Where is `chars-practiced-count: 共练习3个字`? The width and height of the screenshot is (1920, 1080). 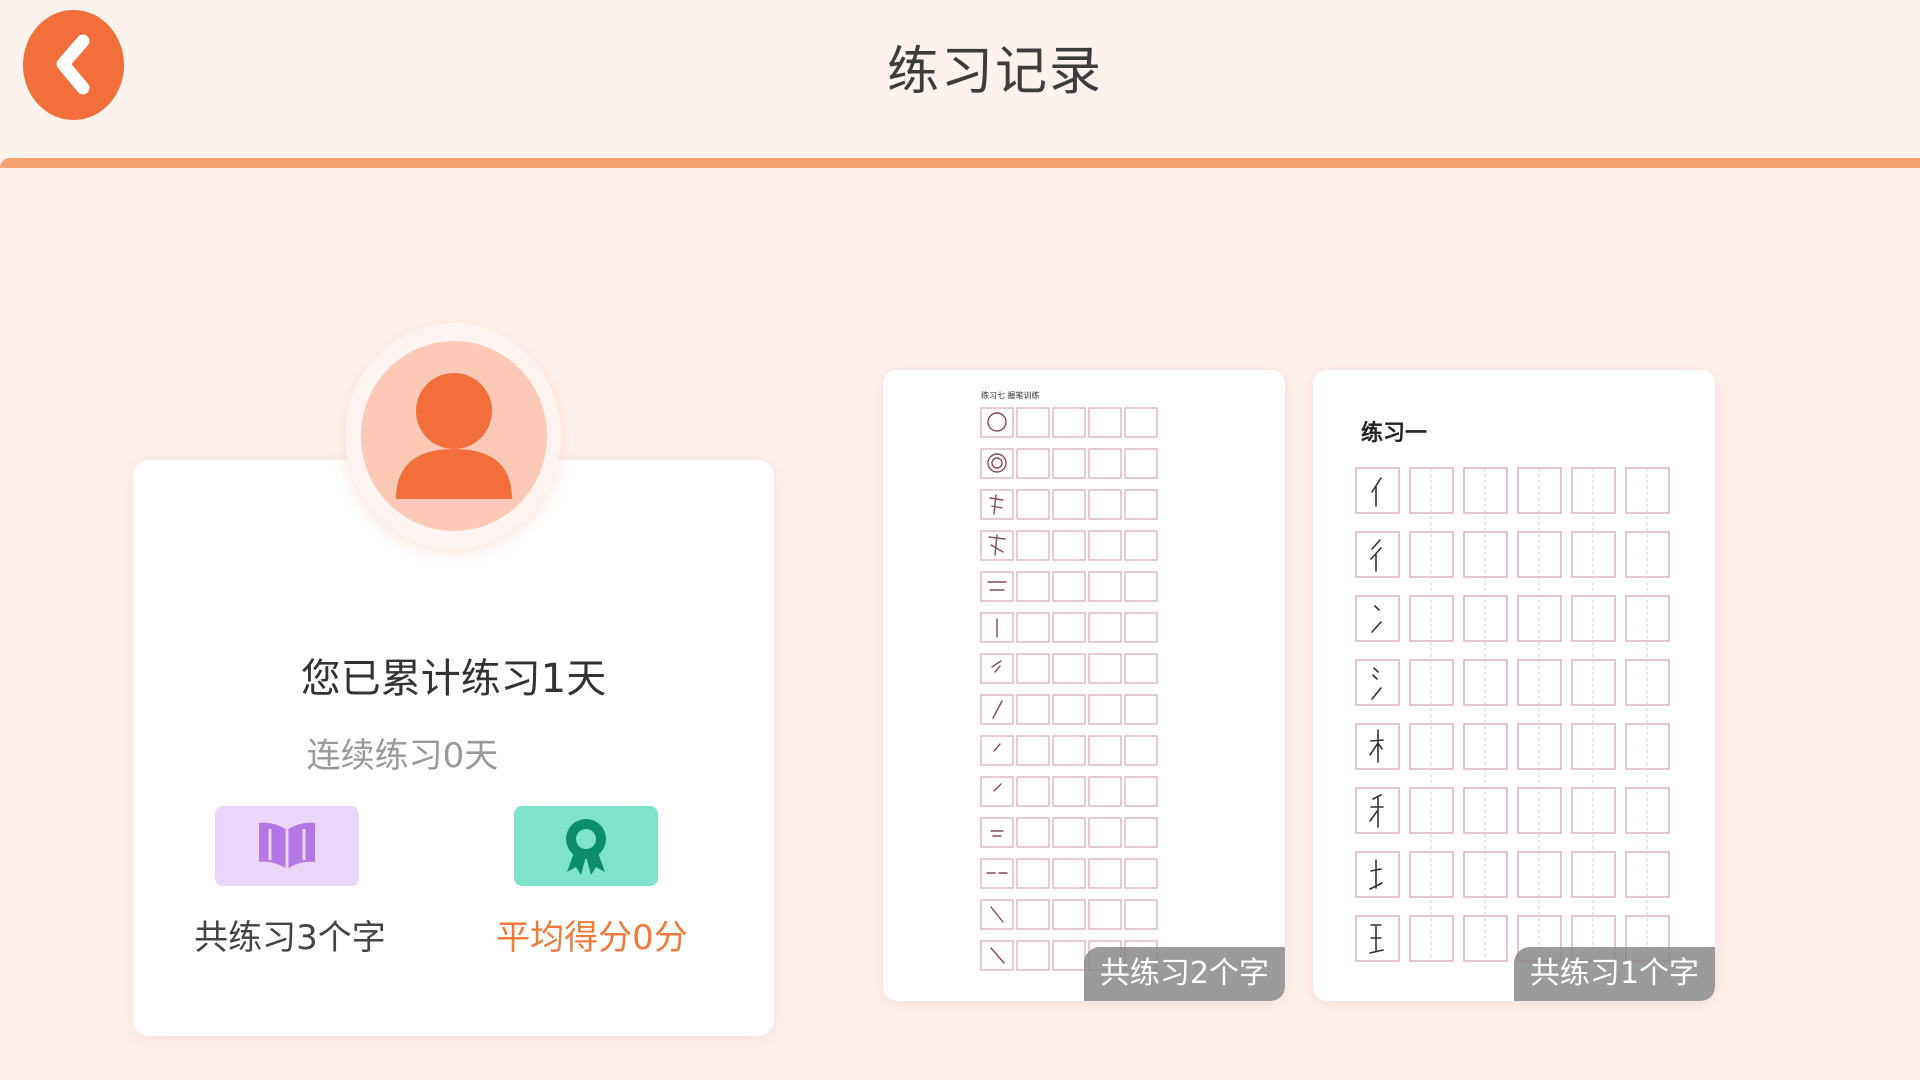
chars-practiced-count: 共练习3个字 is located at coordinates (290, 938).